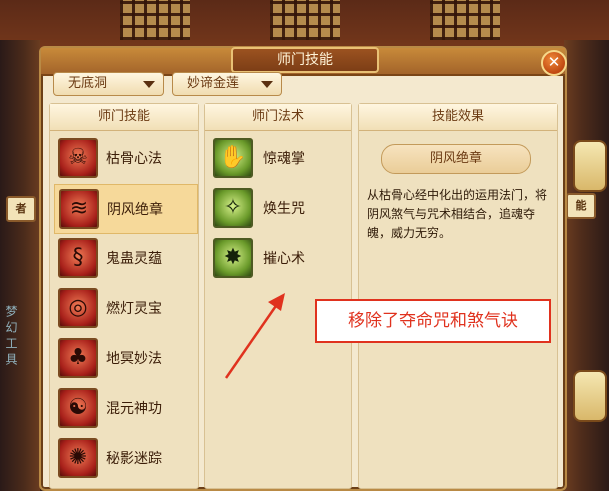  What do you see at coordinates (284, 259) in the screenshot?
I see `spell-label: 摧心术` at bounding box center [284, 259].